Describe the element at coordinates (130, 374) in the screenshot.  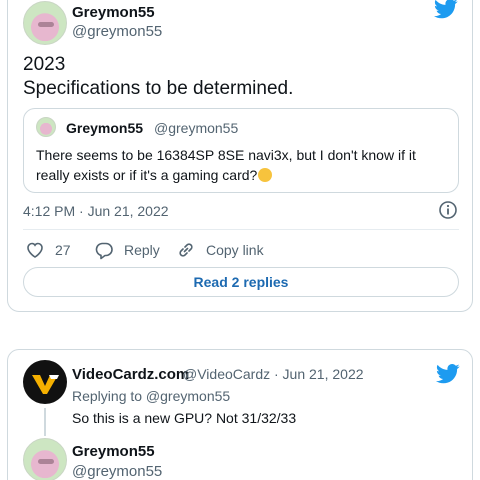
I see `display-name: VideoCardz.com` at that location.